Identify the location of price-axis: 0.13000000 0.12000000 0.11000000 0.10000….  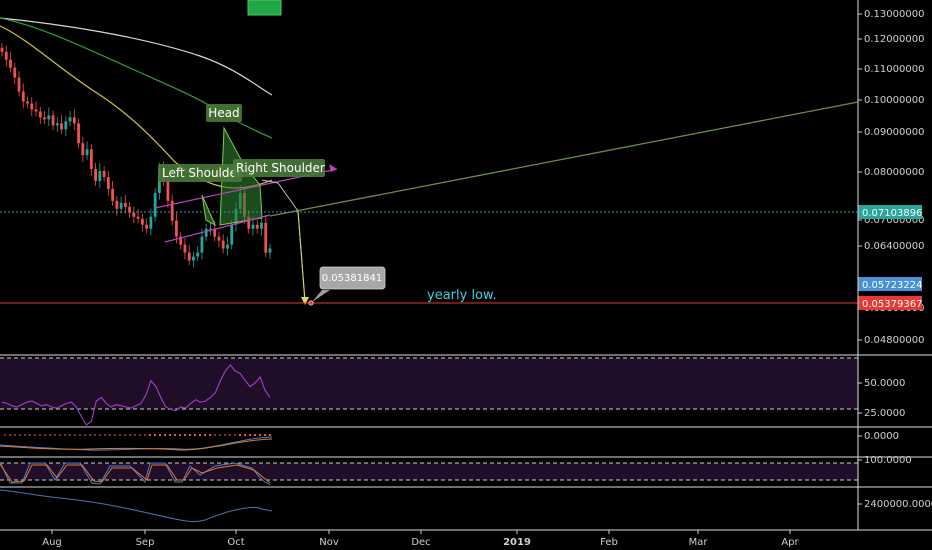
(891, 177).